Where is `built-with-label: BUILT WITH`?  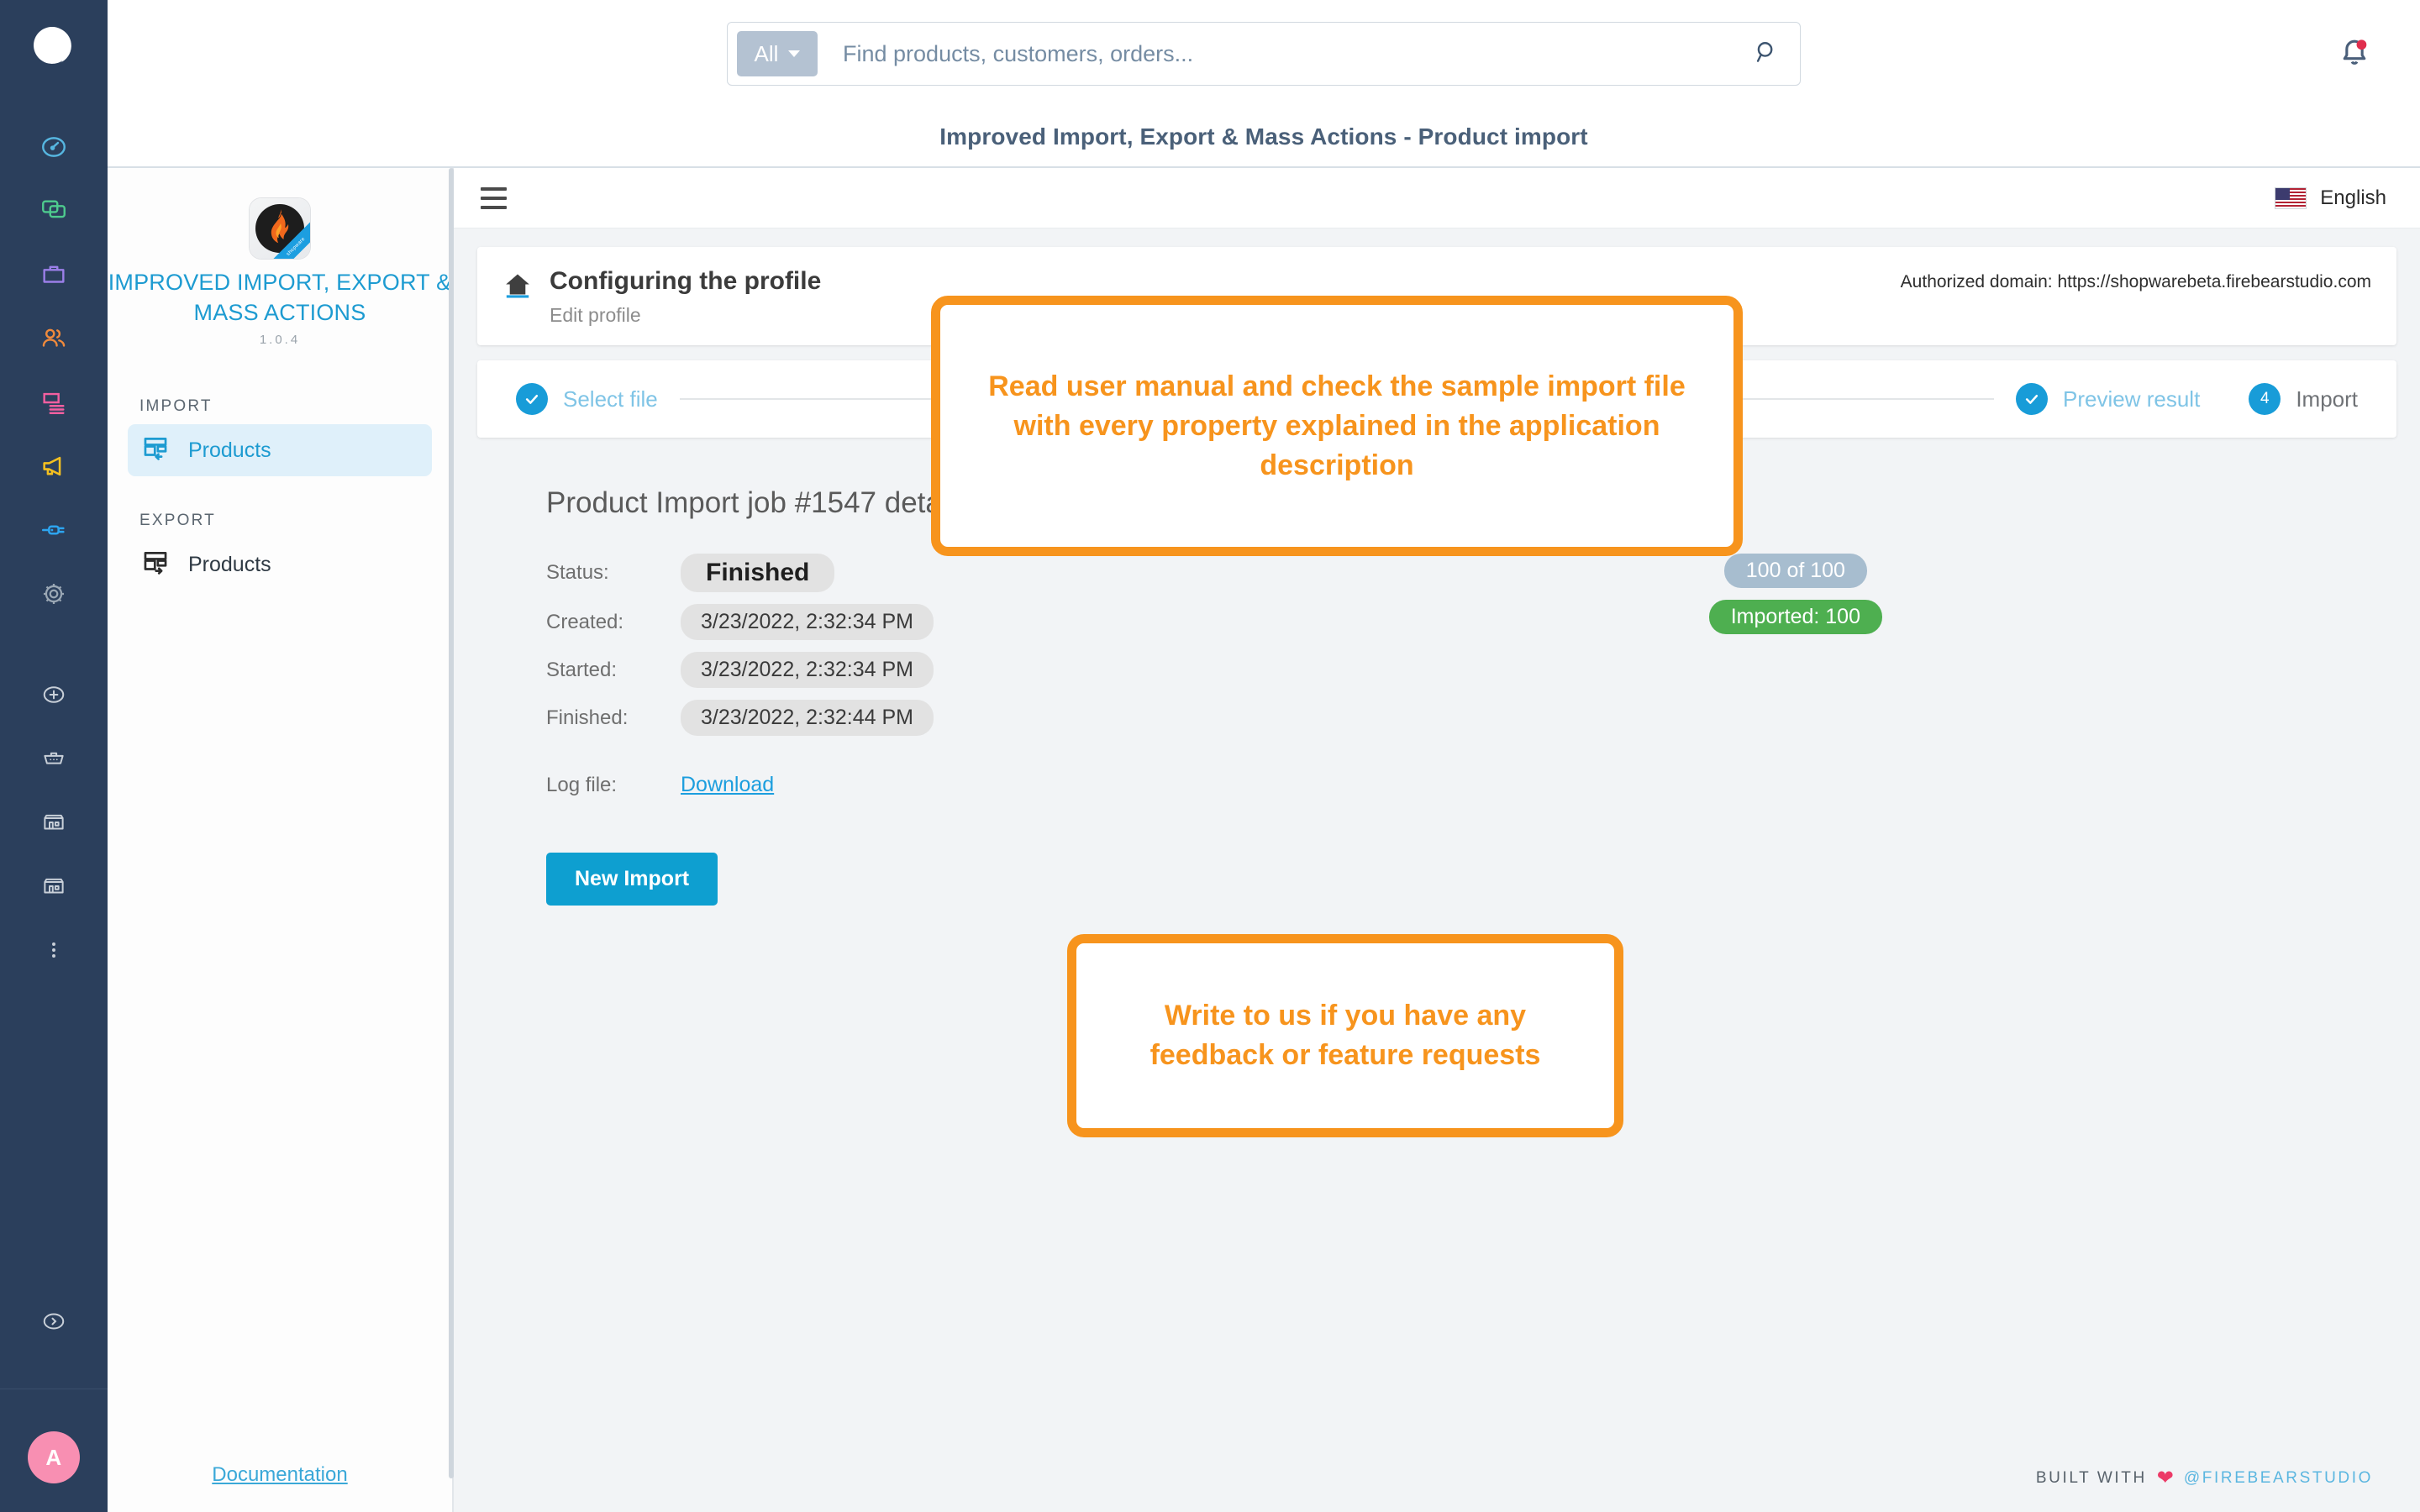
built-with-label: BUILT WITH is located at coordinates (2091, 1477).